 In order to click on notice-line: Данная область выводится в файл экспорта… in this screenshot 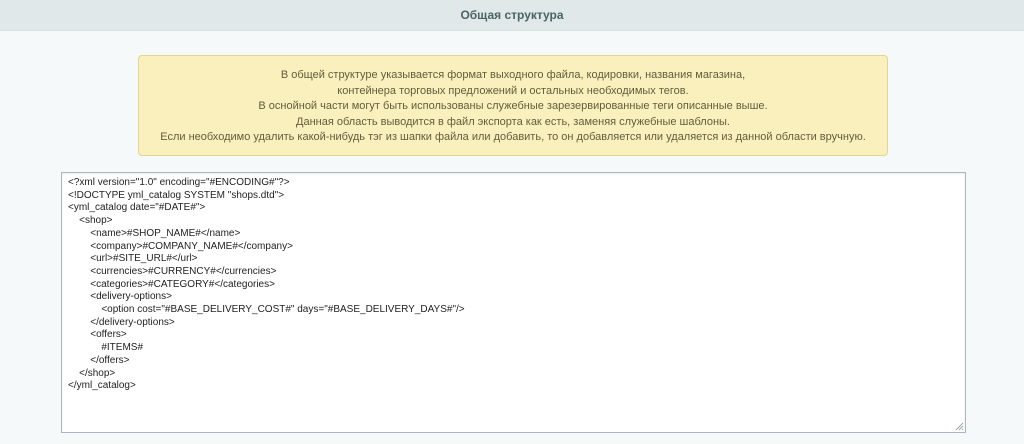, I will do `click(513, 121)`.